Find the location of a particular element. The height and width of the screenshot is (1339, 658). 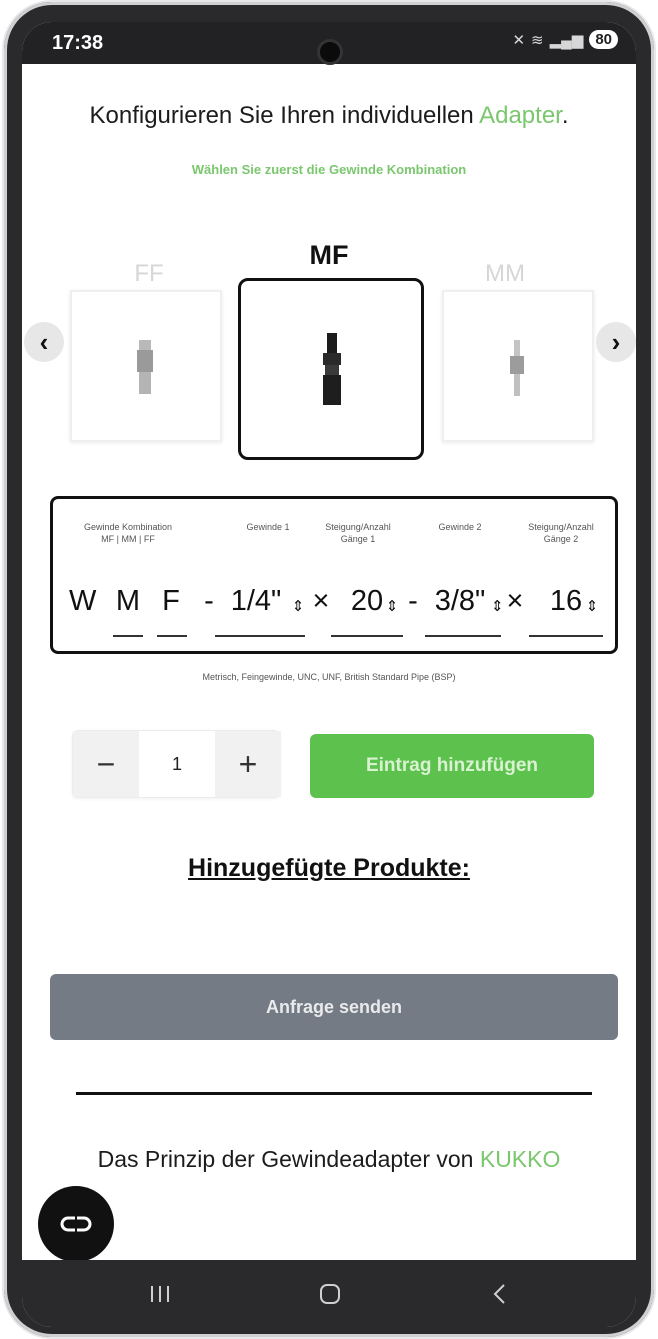

header-thread1: Gewinde 1 is located at coordinates (268, 527).